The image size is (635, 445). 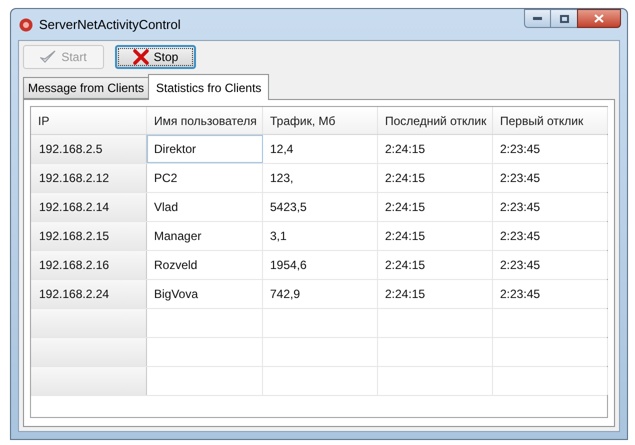 I want to click on tab: Message from Clients, so click(x=85, y=88).